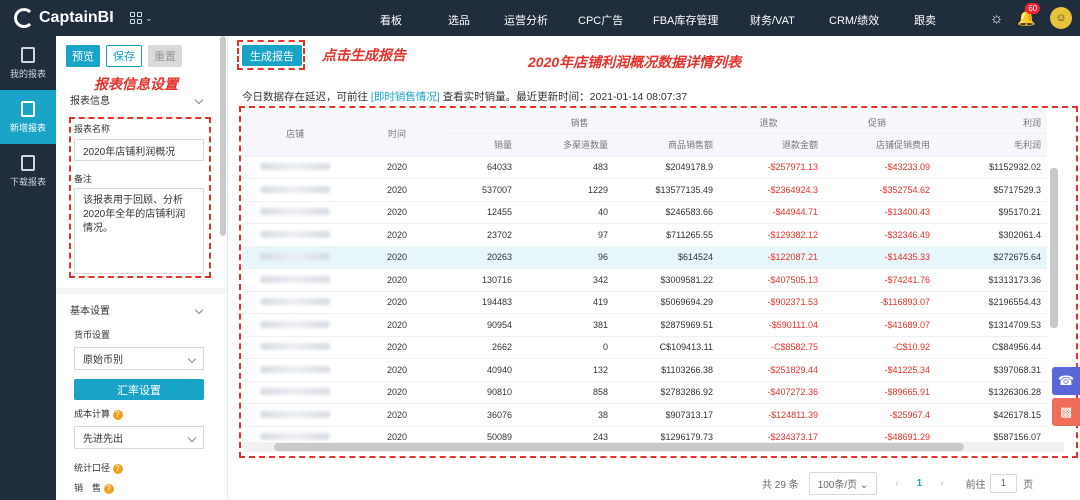 The height and width of the screenshot is (500, 1080). I want to click on chevron-down-icon, so click(199, 99).